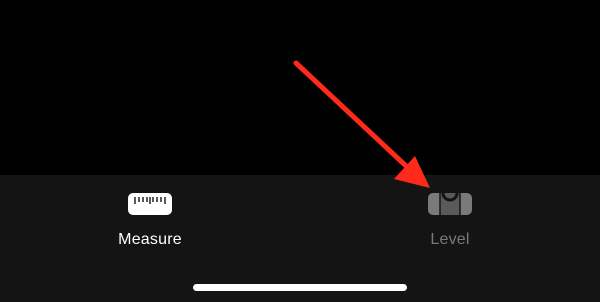 This screenshot has height=302, width=600. I want to click on tab-level-label: Level, so click(450, 239).